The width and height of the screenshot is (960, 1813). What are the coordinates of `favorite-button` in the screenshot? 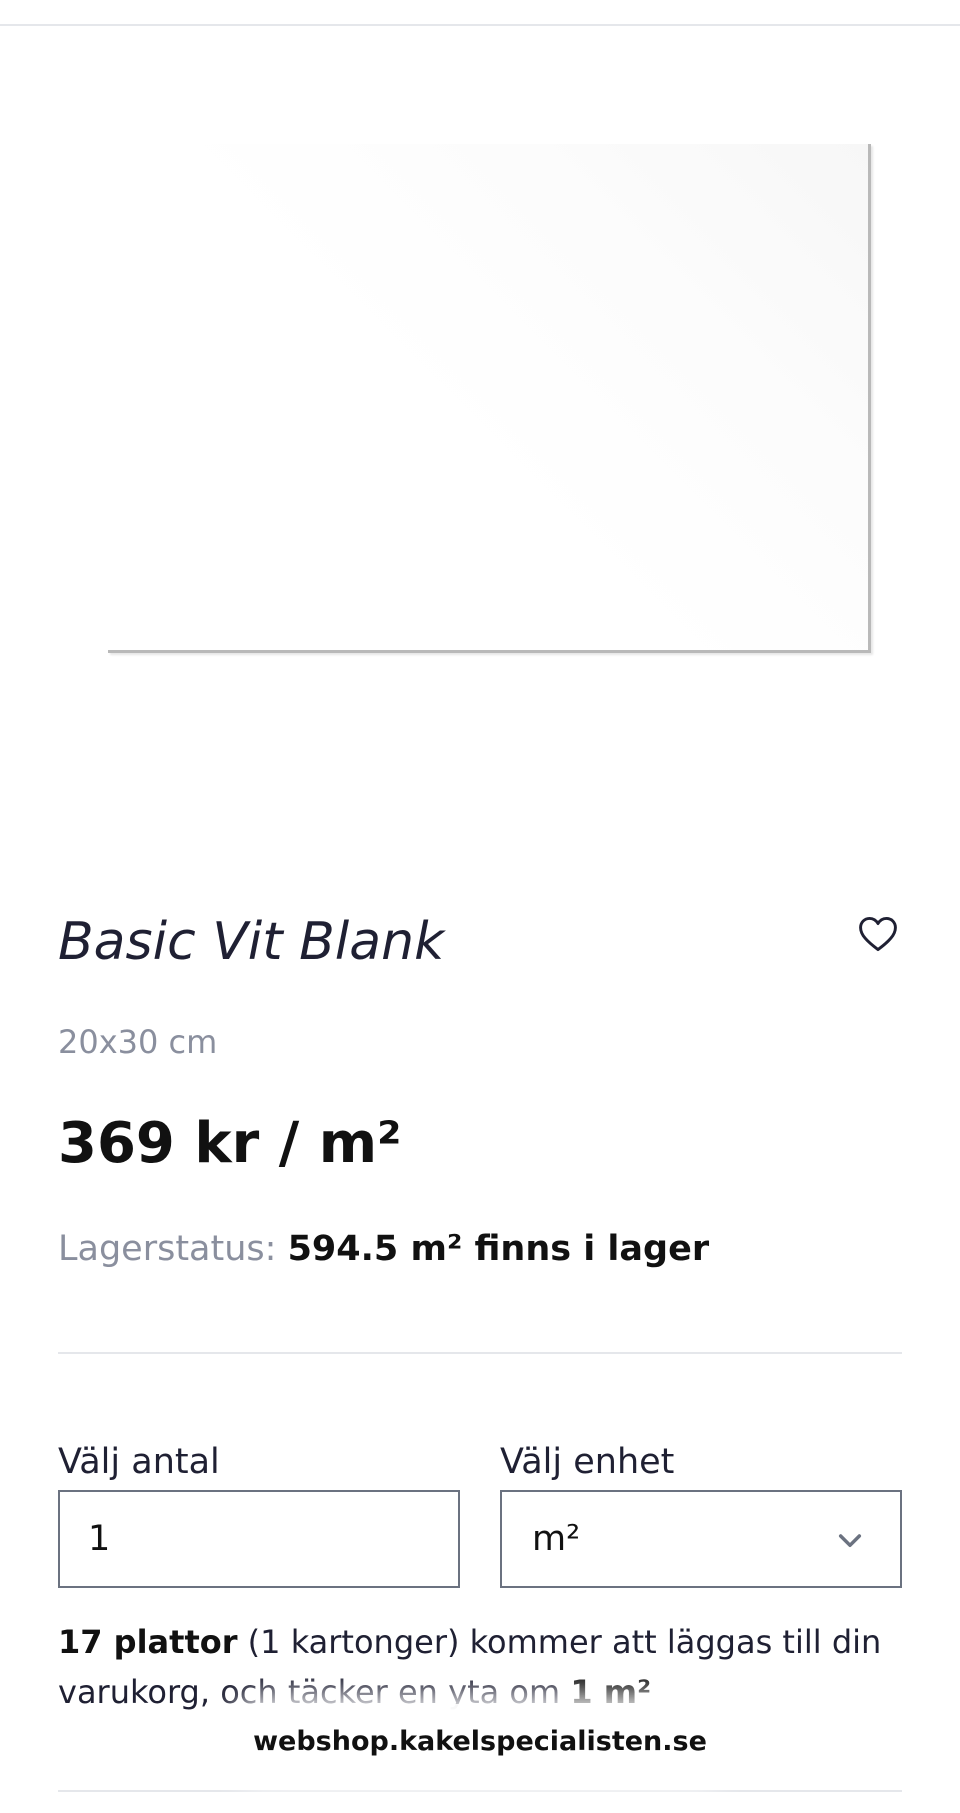 It's located at (878, 934).